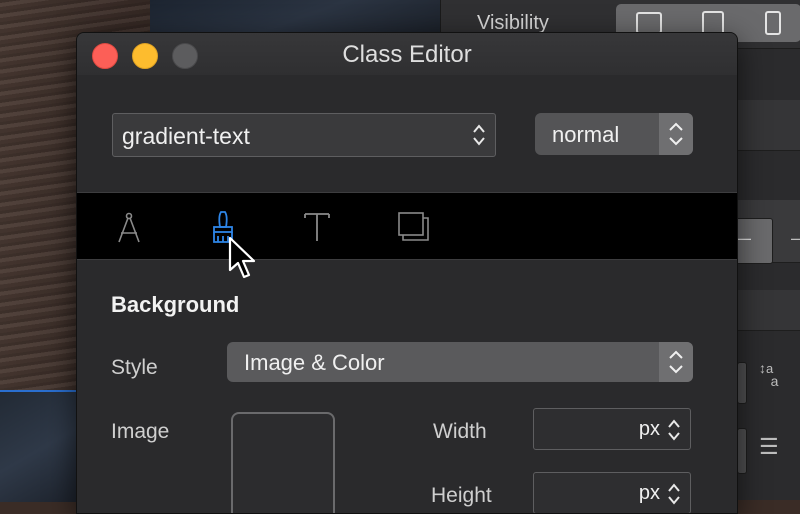  I want to click on tab-text, so click(317, 227).